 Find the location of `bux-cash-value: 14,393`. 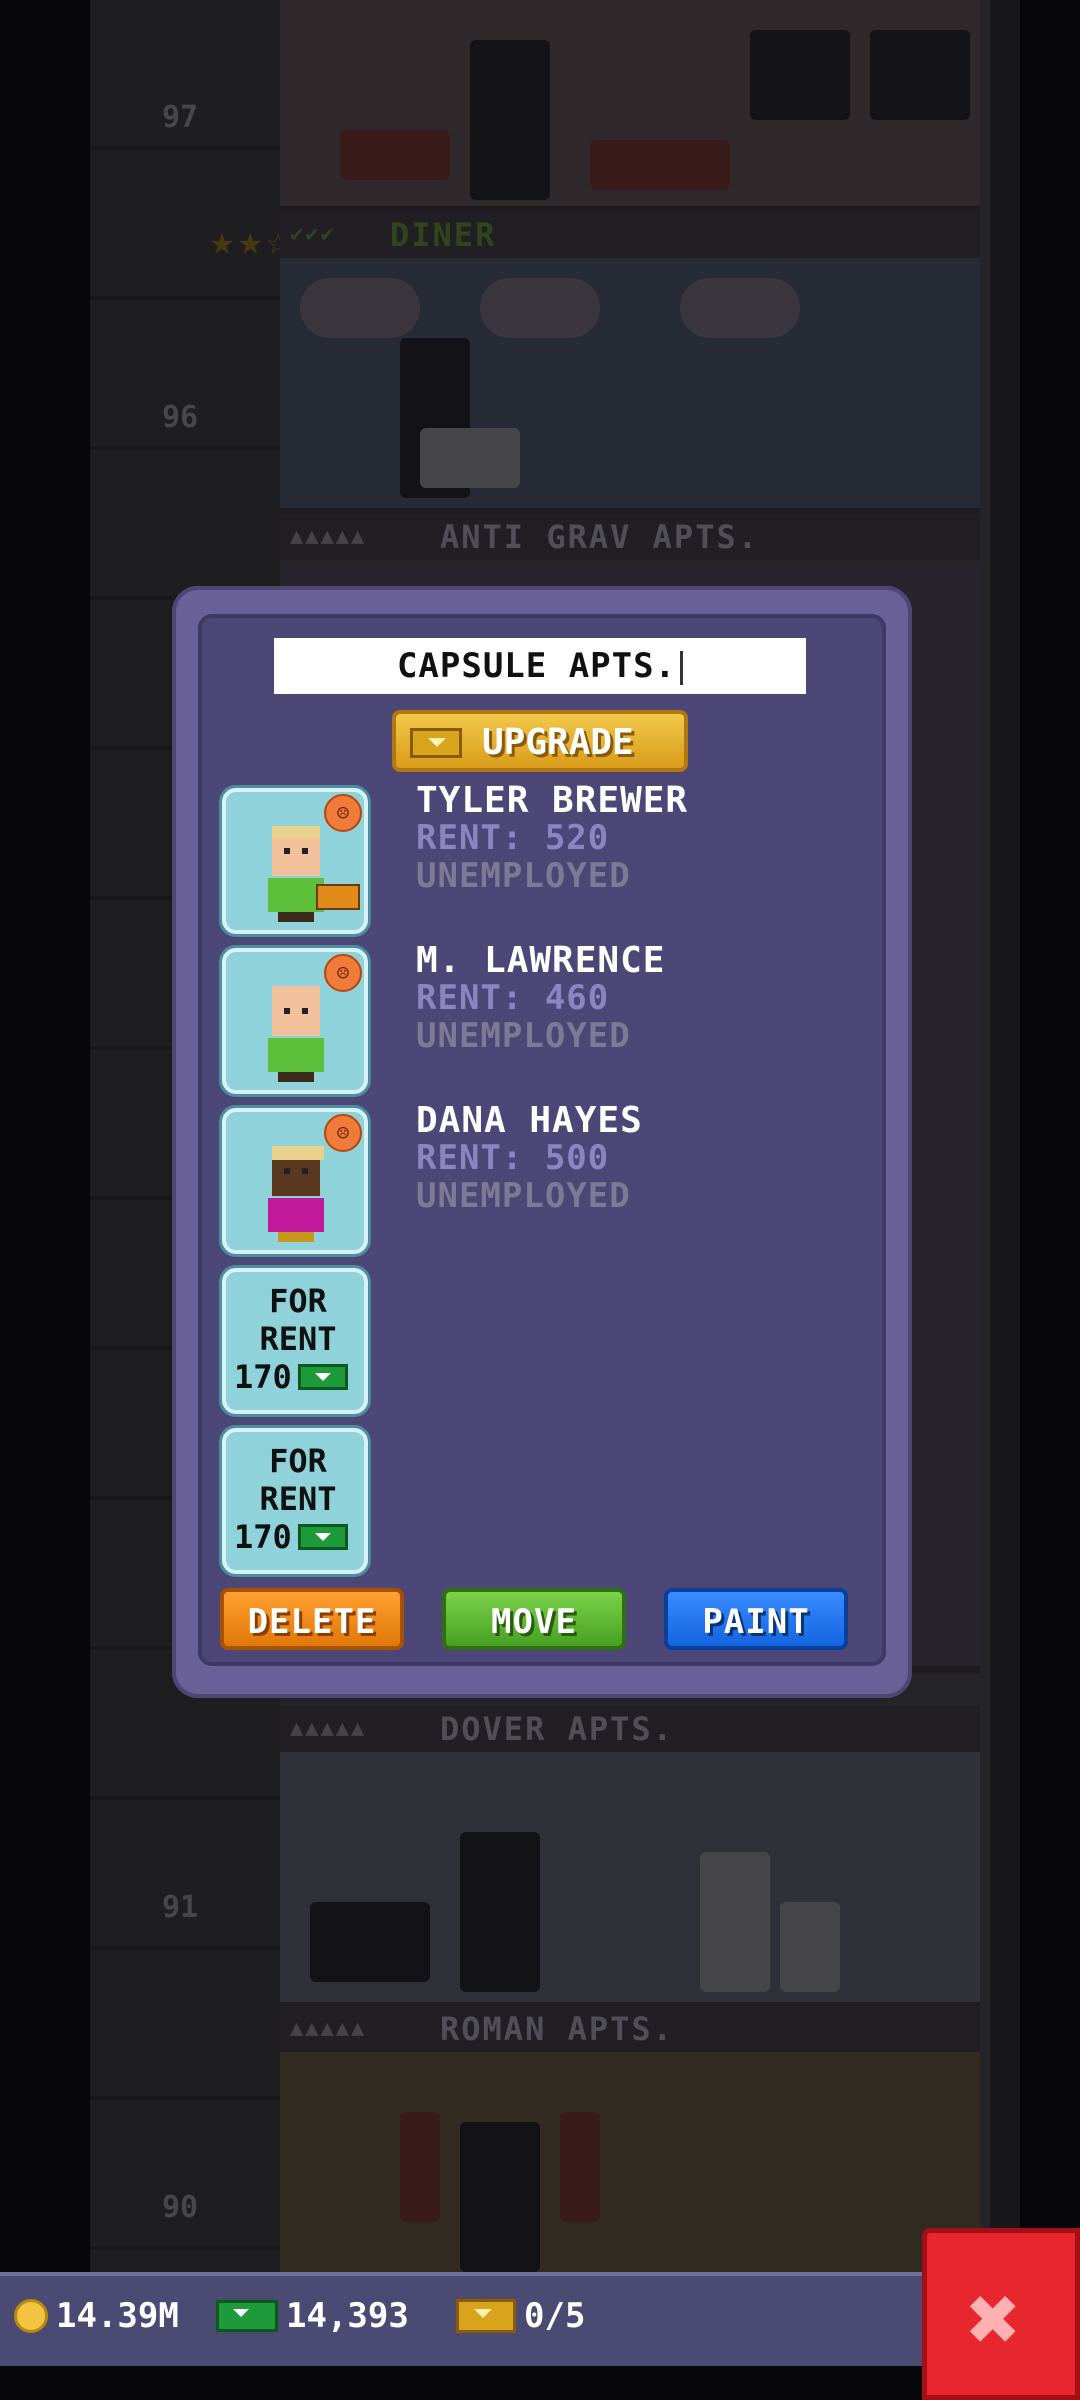

bux-cash-value: 14,393 is located at coordinates (347, 2316).